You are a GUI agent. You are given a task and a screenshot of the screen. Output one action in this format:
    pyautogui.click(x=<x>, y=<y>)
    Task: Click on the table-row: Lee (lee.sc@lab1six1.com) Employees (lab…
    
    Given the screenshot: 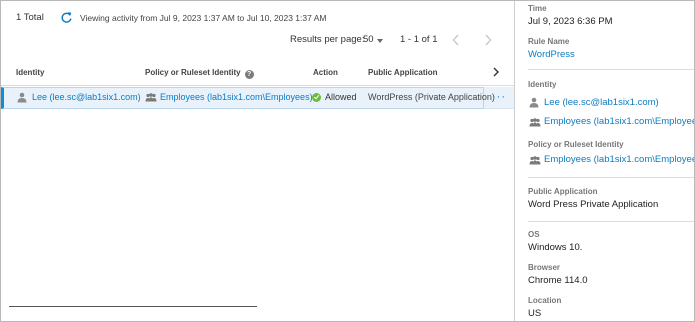 What is the action you would take?
    pyautogui.click(x=257, y=98)
    